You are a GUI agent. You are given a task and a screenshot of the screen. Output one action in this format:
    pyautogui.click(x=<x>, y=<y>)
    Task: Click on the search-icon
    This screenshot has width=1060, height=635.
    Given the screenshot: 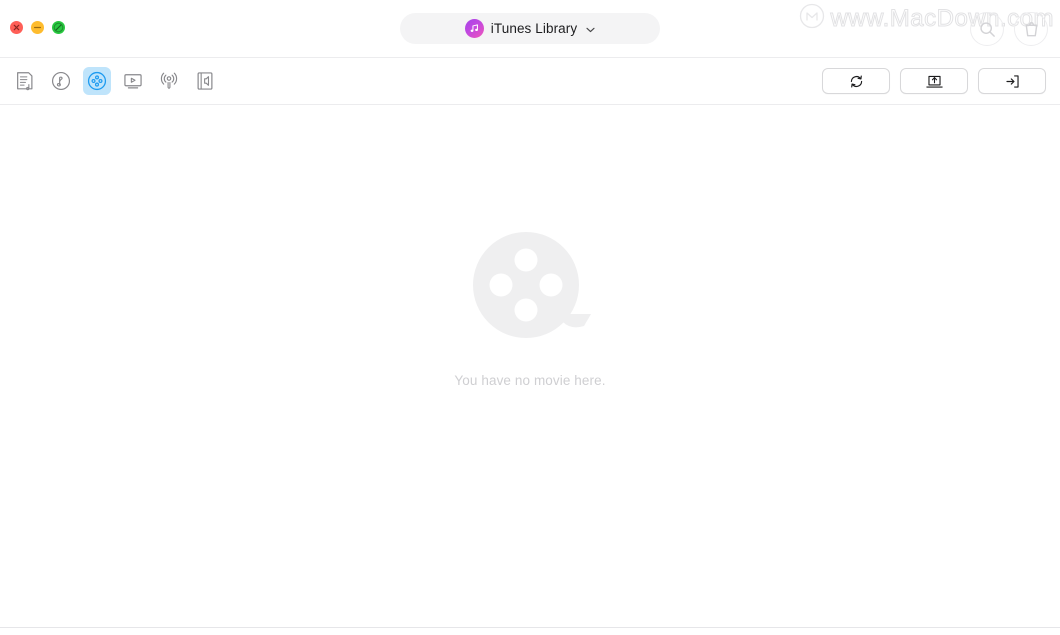 What is the action you would take?
    pyautogui.click(x=987, y=29)
    